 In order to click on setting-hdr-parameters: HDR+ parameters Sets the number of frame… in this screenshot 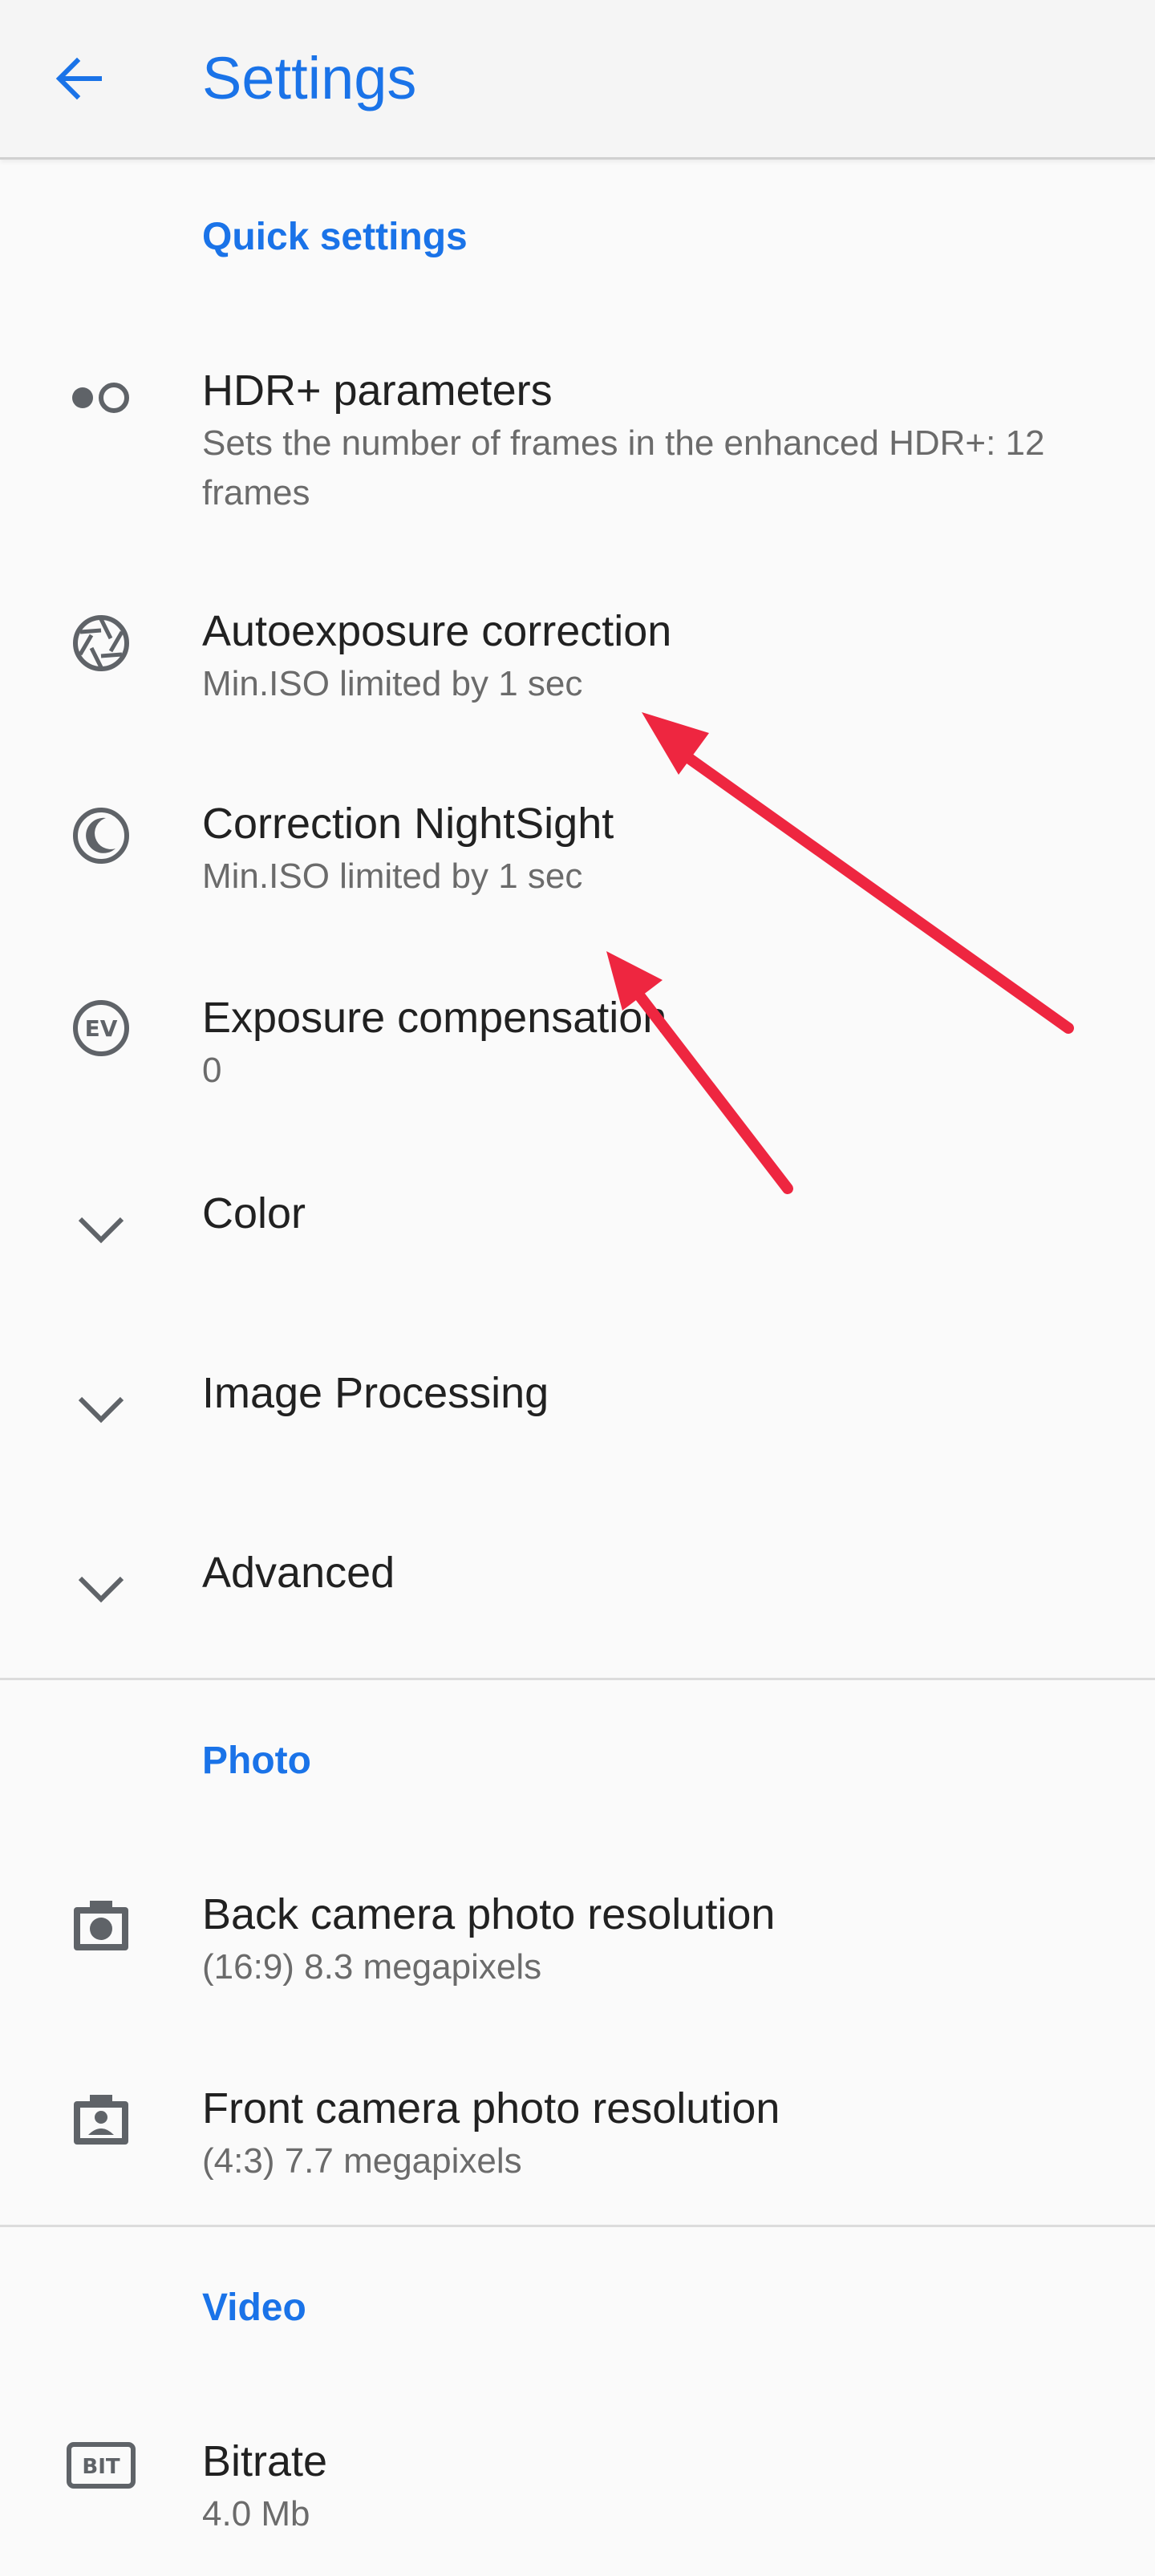, I will do `click(577, 441)`.